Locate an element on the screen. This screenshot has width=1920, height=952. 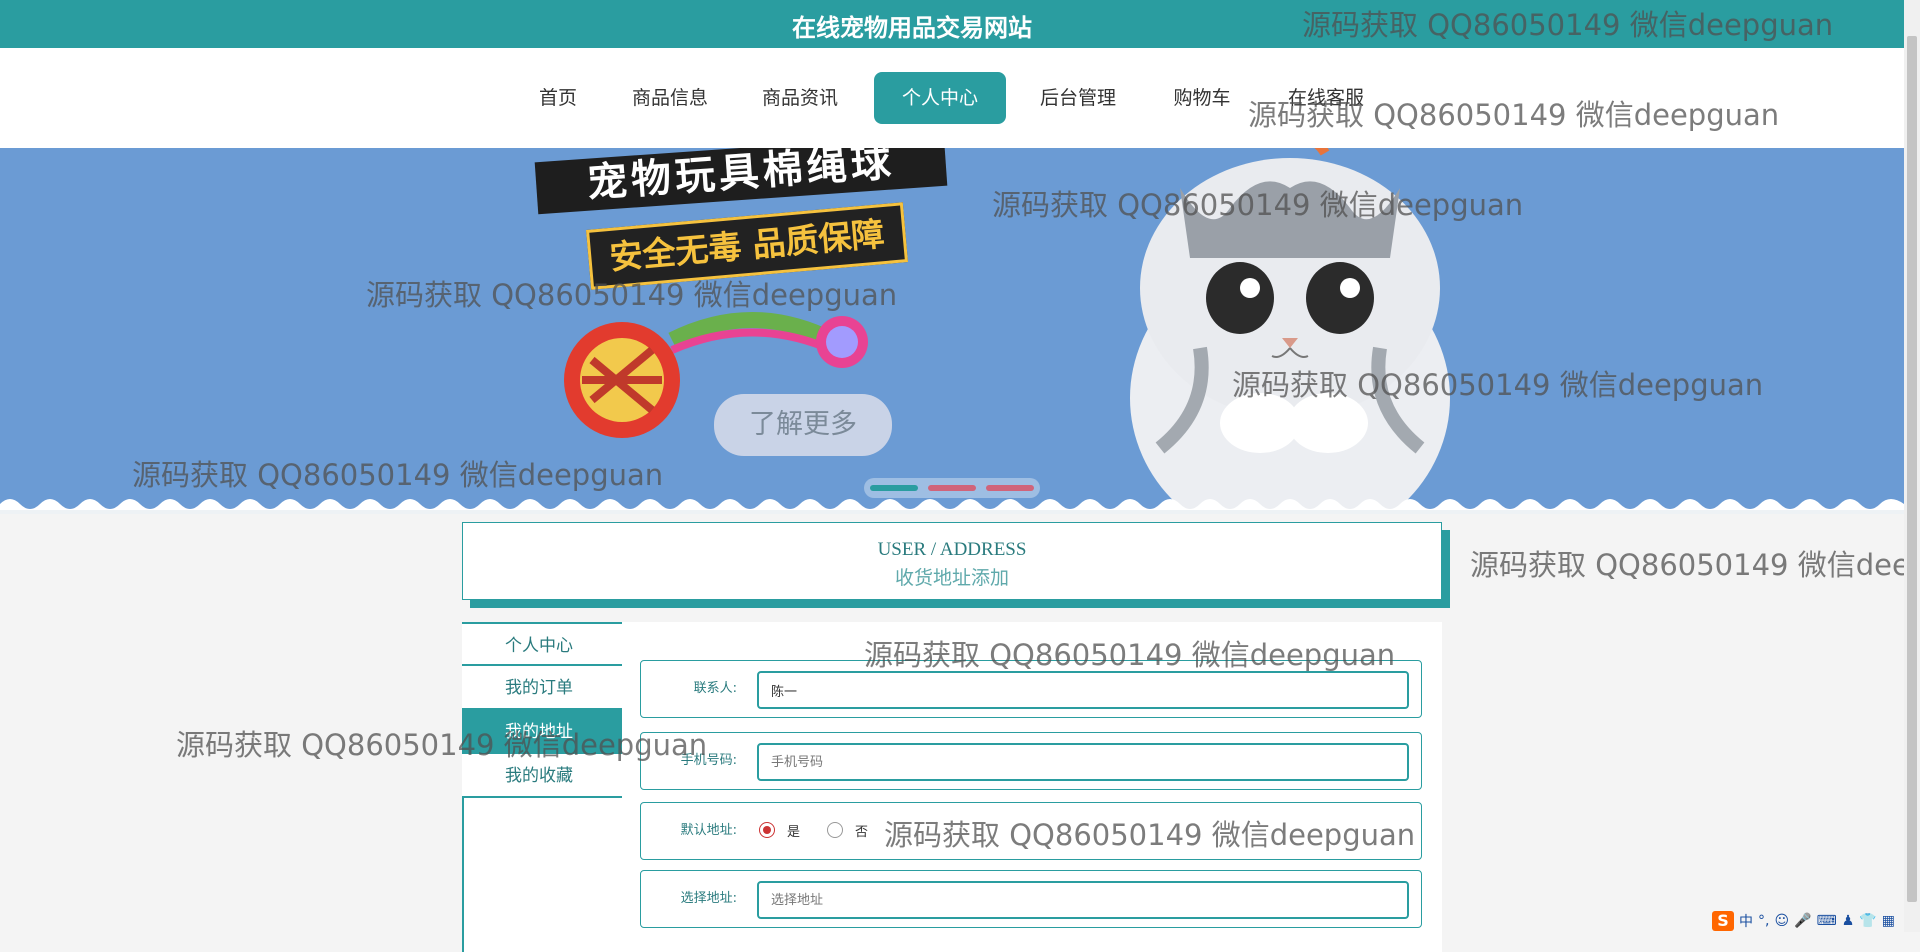
contact-label: 联系人: is located at coordinates (715, 688).